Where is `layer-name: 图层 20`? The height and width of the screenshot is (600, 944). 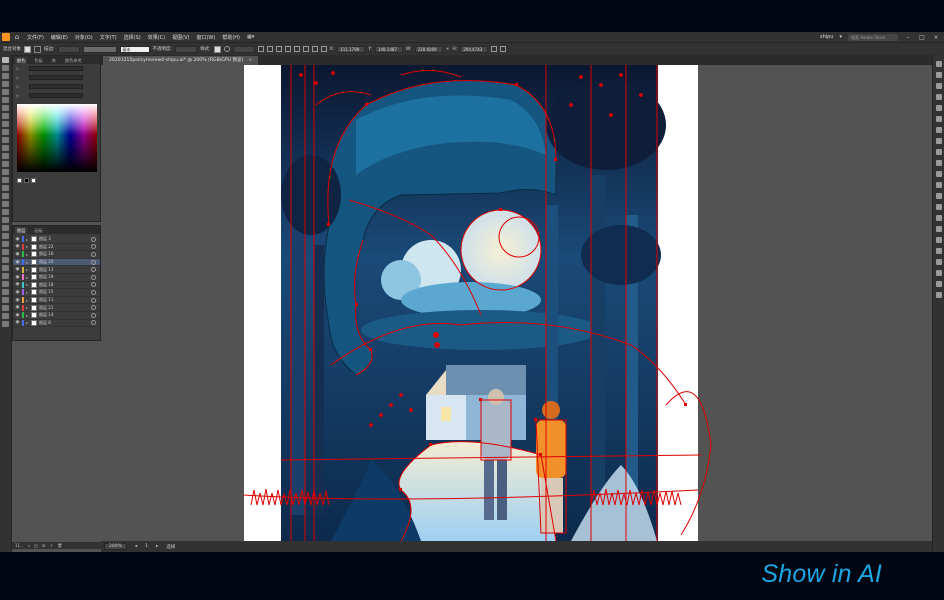 layer-name: 图层 20 is located at coordinates (64, 262).